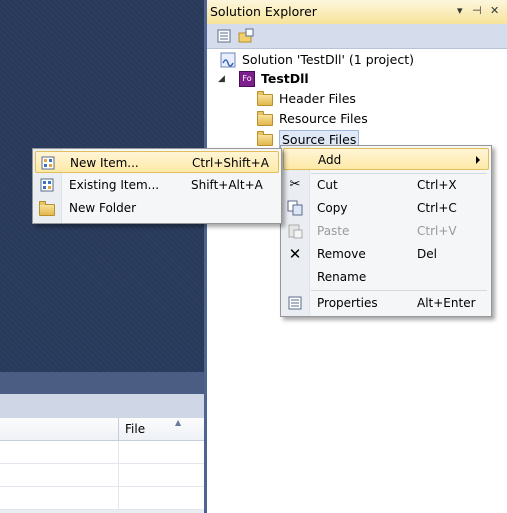 Image resolution: width=507 pixels, height=513 pixels. I want to click on show-all-files-icon, so click(246, 35).